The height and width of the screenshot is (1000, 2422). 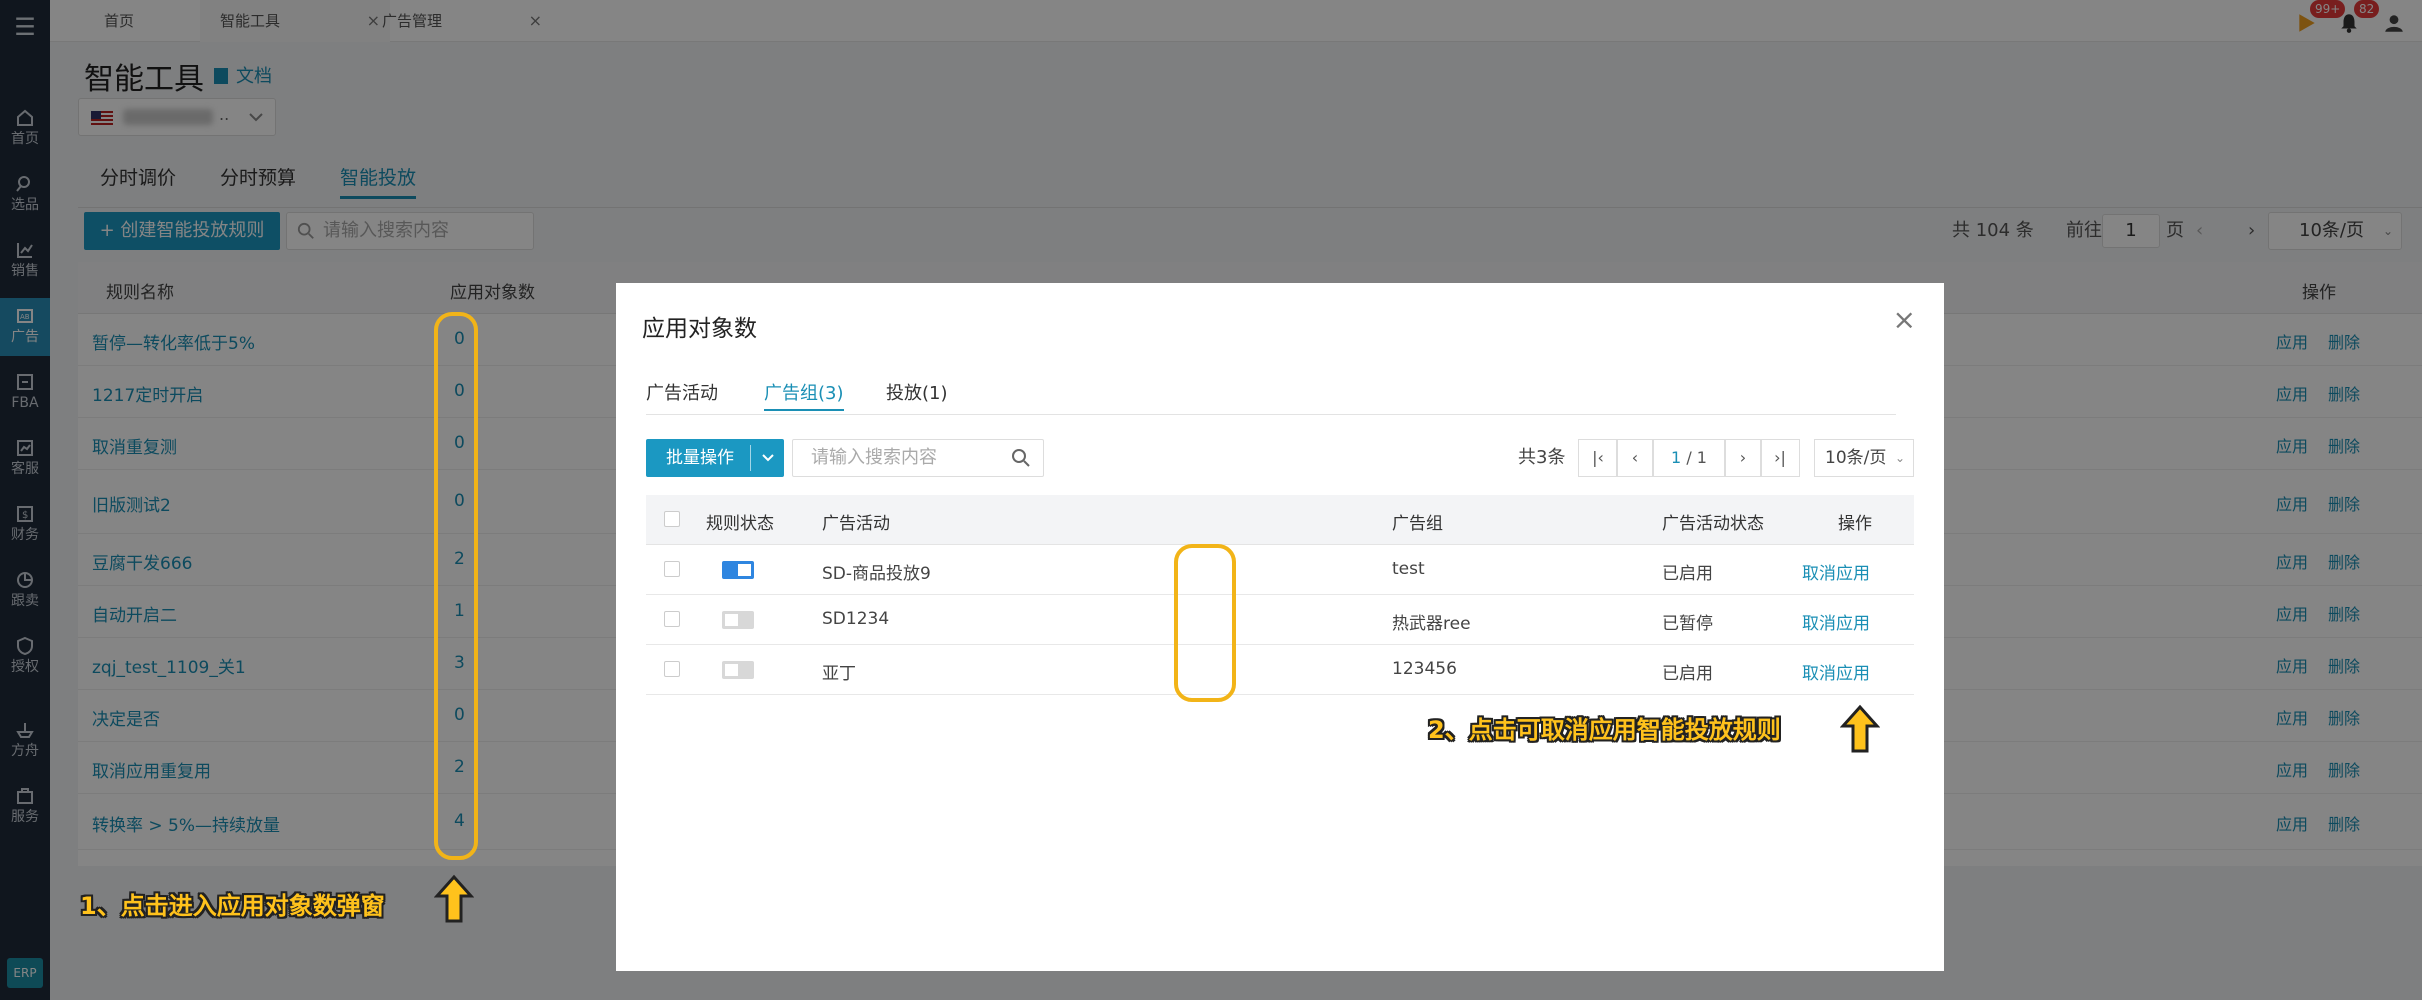 I want to click on table-row: 亚丁 123456 已启用 取消应用, so click(x=1280, y=670).